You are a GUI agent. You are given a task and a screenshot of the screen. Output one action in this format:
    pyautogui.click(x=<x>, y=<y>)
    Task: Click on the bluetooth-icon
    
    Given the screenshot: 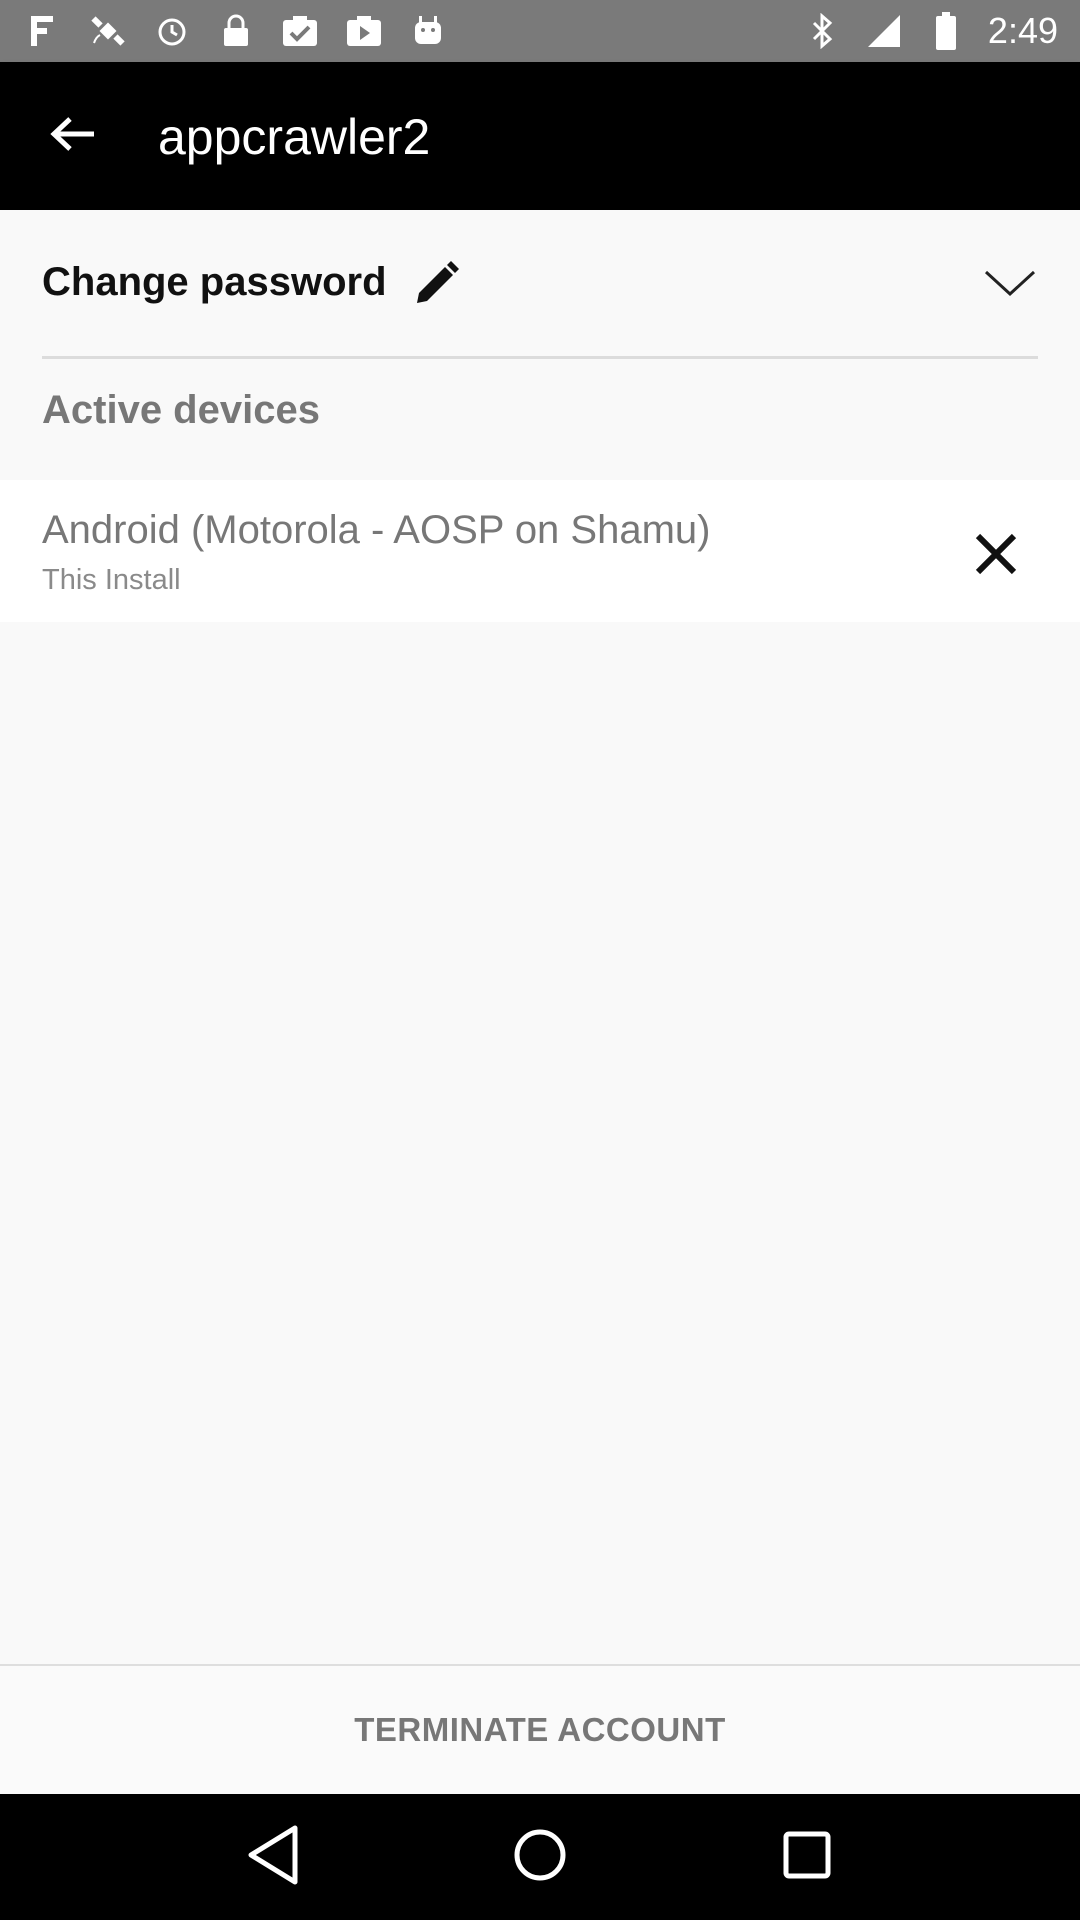 What is the action you would take?
    pyautogui.click(x=822, y=31)
    